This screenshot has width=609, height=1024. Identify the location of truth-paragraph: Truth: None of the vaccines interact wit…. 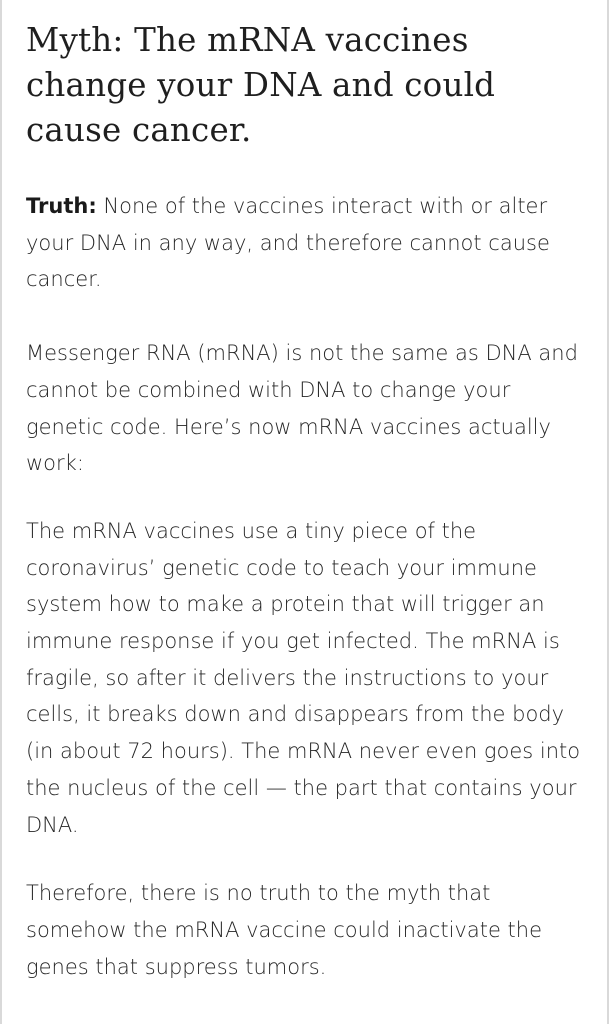
(309, 243).